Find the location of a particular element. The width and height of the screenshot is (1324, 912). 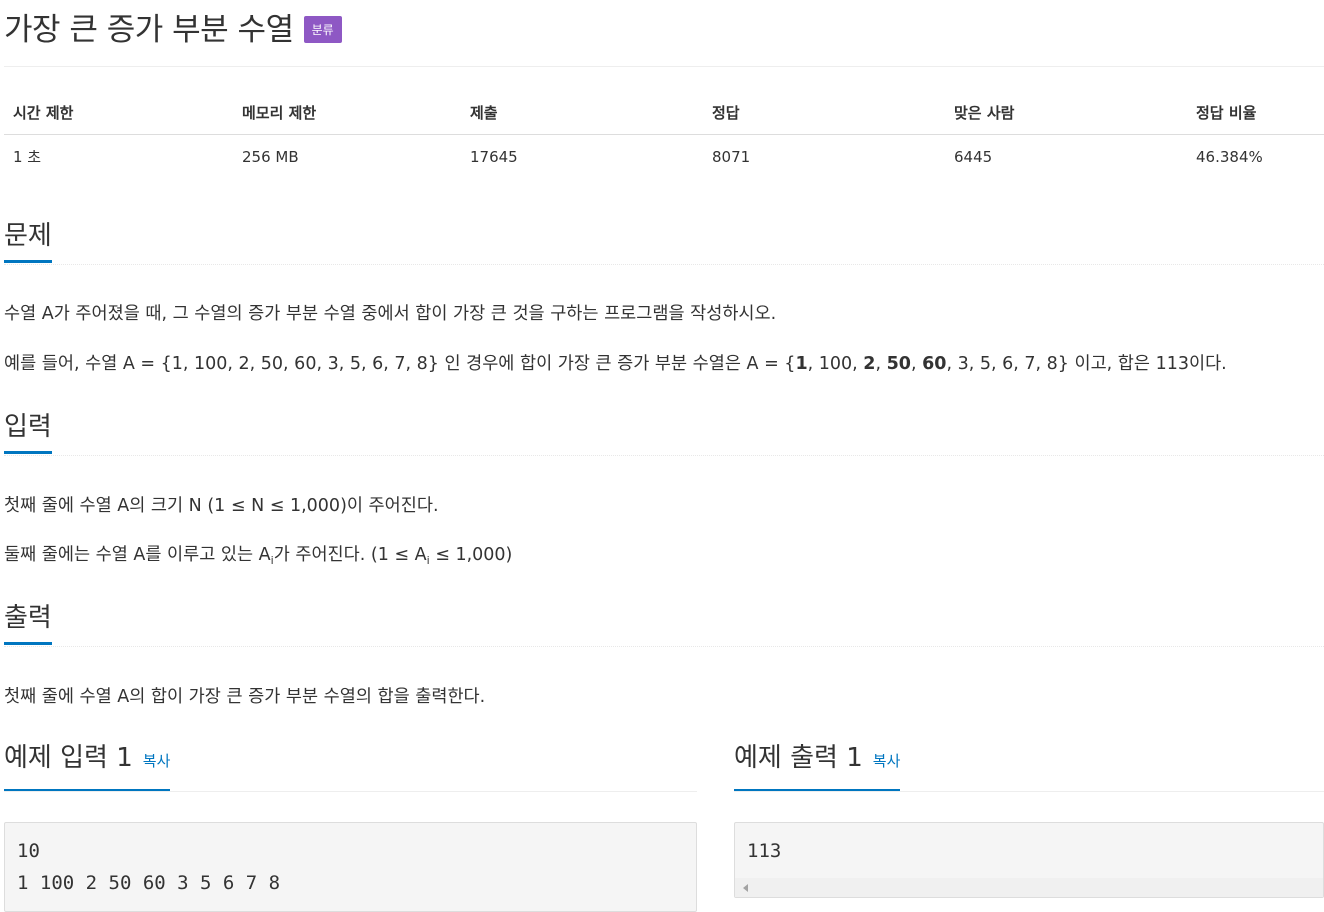

sample-input-line: 10 is located at coordinates (28, 851).